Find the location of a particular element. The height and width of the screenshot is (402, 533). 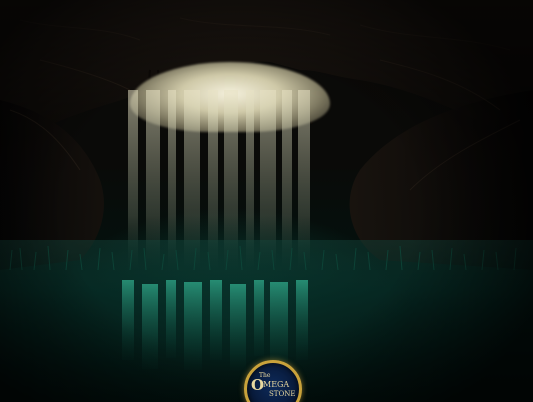

logo-lettering: The O MEGA STONE is located at coordinates (273, 385).